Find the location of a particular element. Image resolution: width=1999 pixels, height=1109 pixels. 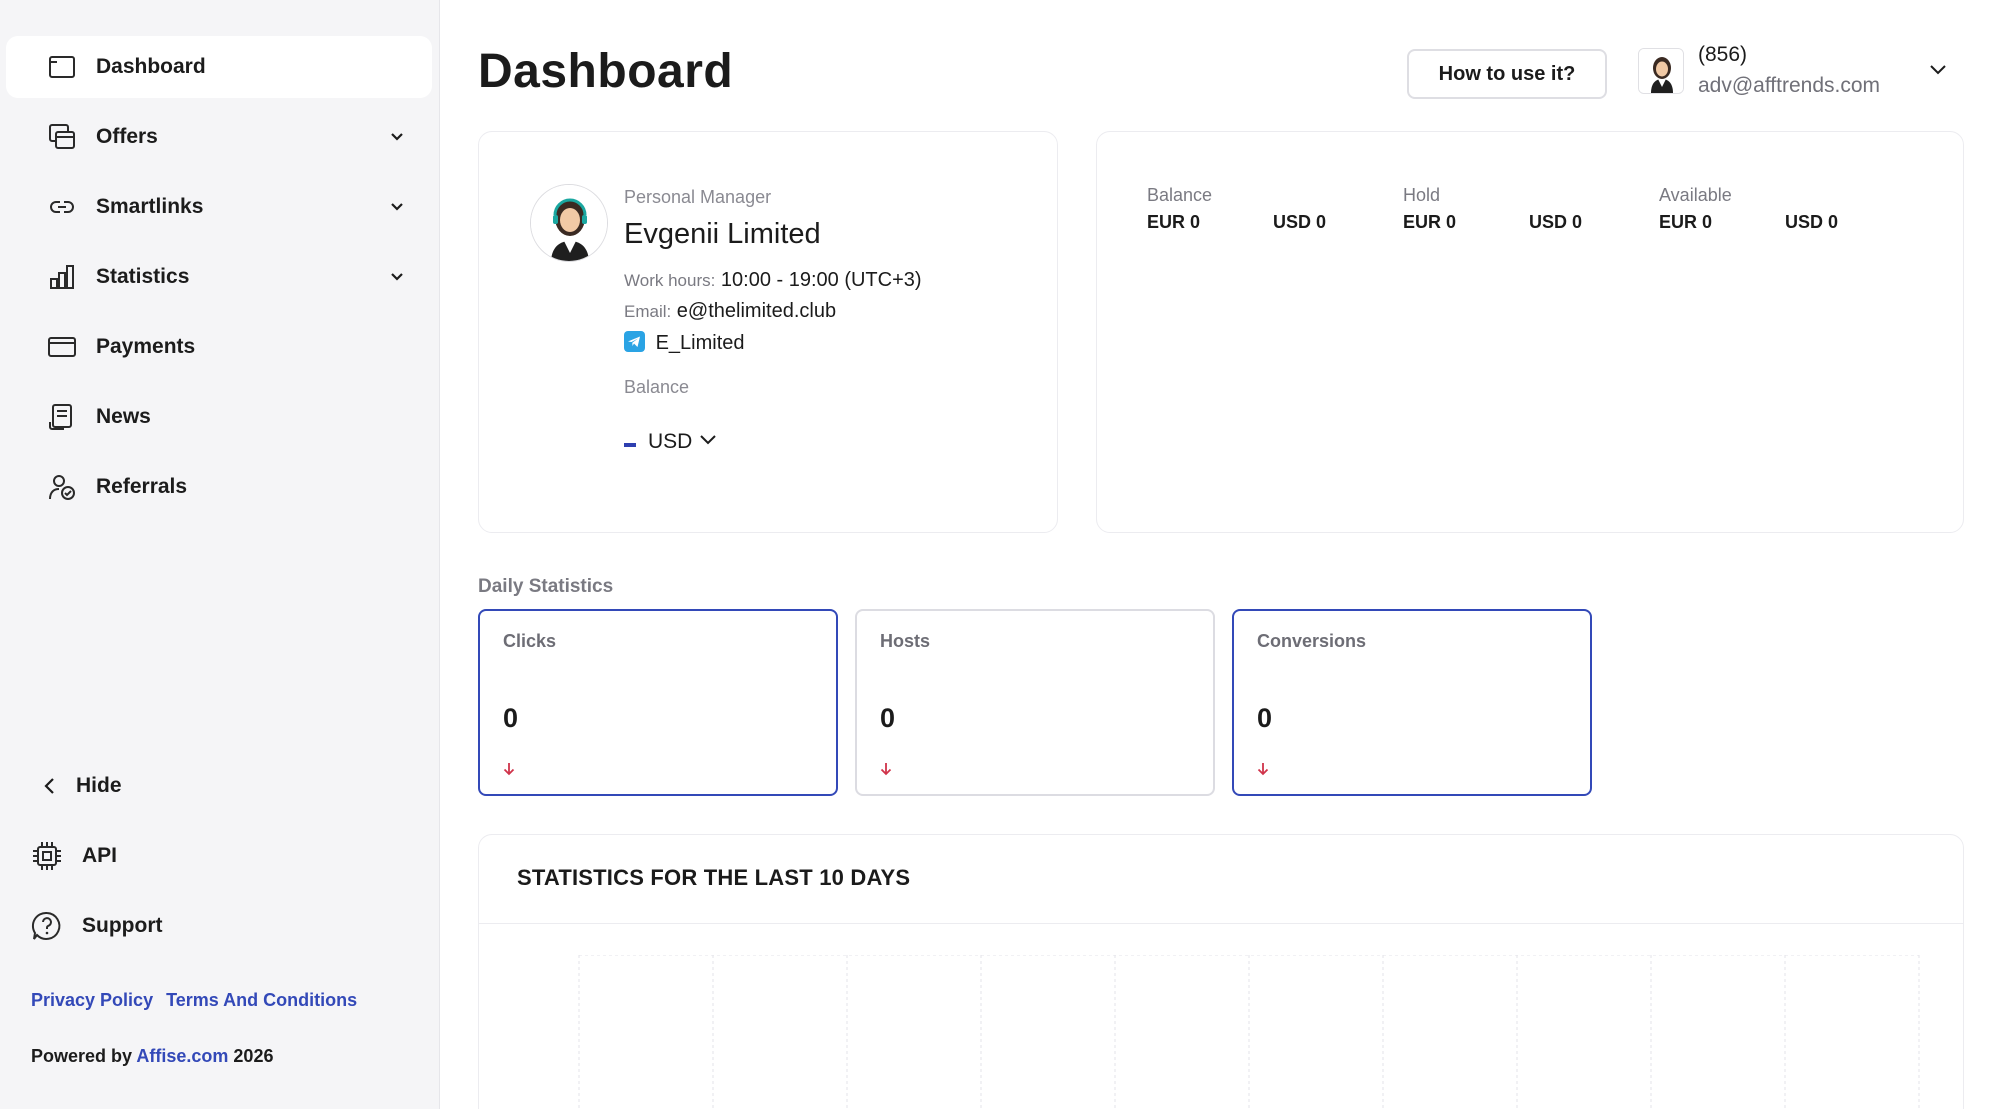

chart-plot-area is located at coordinates (1249, 1032).